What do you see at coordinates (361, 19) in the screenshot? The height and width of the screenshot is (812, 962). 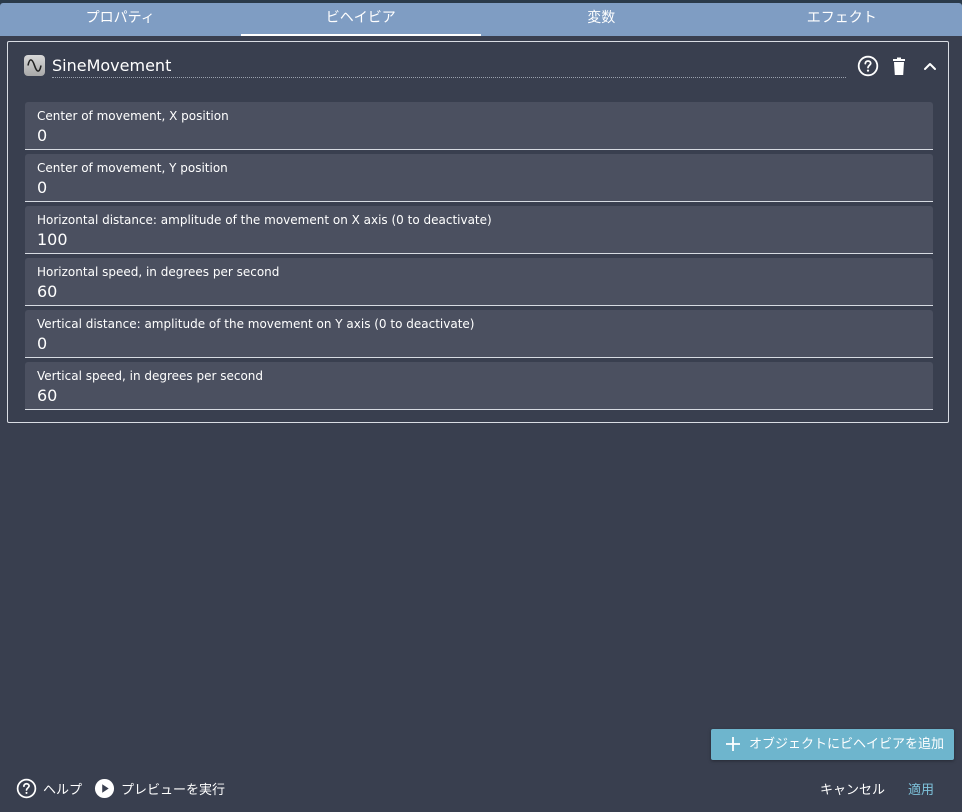 I see `tab-behaviors: ビヘイビア` at bounding box center [361, 19].